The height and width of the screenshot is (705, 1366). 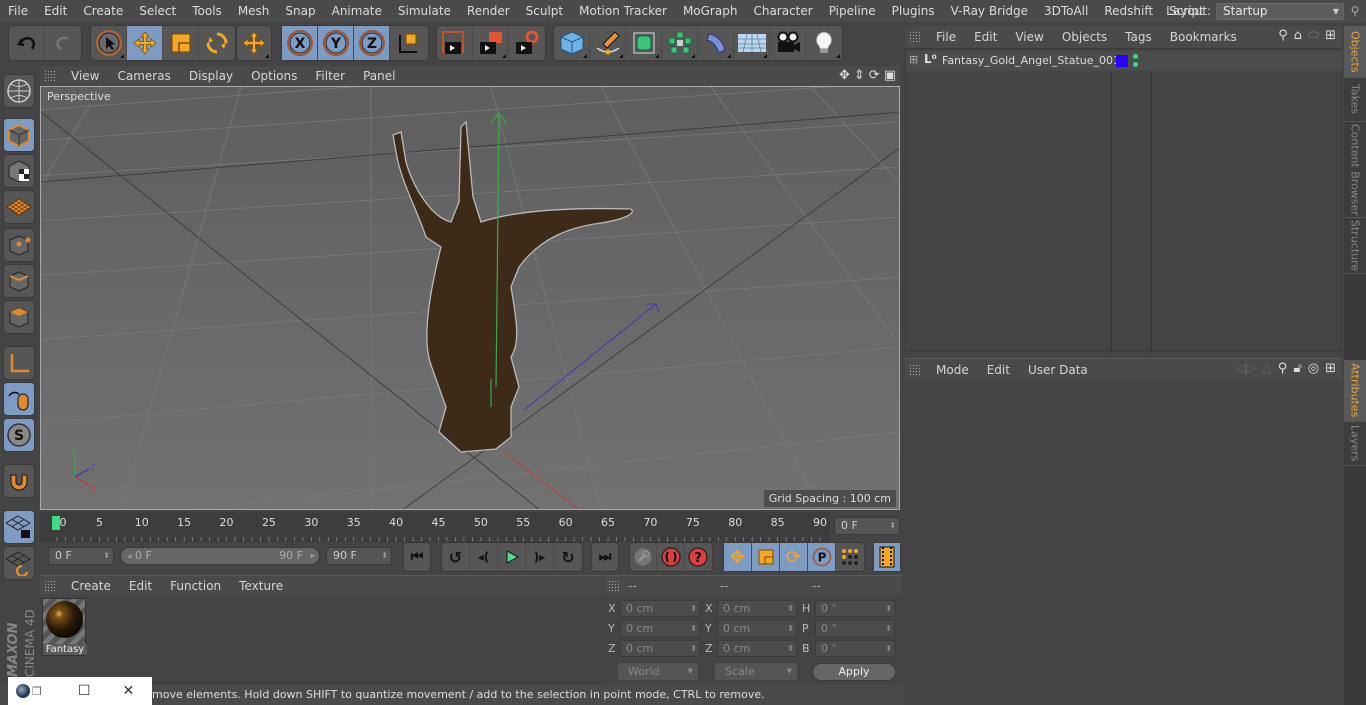 What do you see at coordinates (913, 11) in the screenshot?
I see `menu-plugins: Plugins` at bounding box center [913, 11].